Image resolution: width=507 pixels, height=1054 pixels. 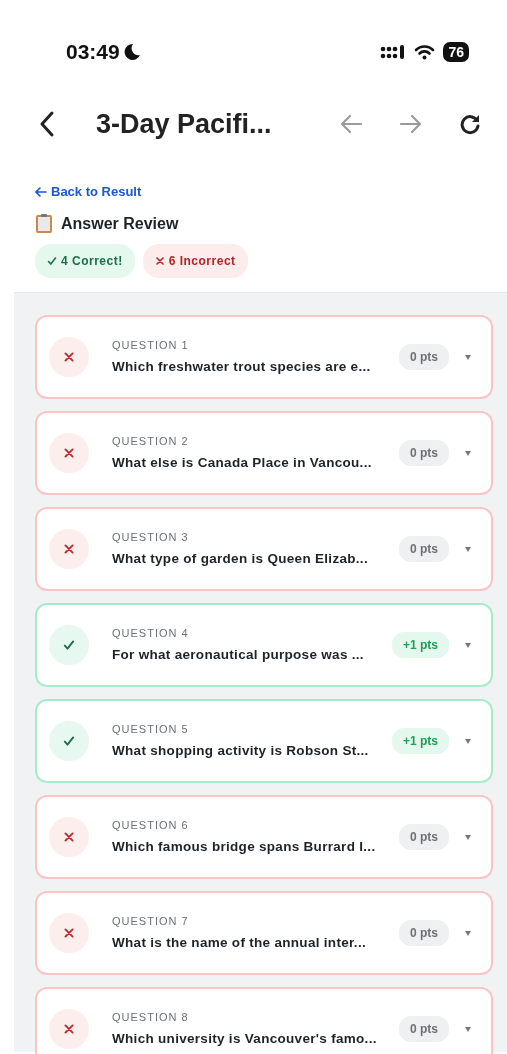 I want to click on question-card: QUESTION 1 Which freshwater trout species are e... 0 pts, so click(x=264, y=357).